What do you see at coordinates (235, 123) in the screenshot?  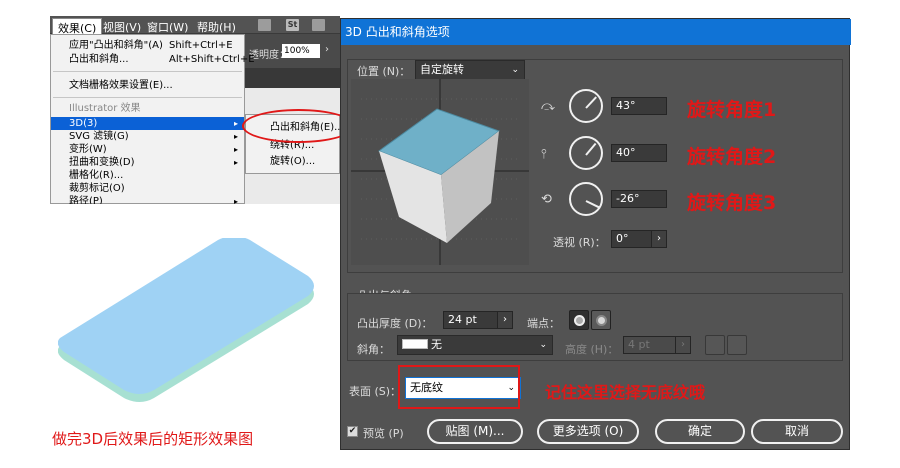 I see `submenu-arrow-icon: ▸` at bounding box center [235, 123].